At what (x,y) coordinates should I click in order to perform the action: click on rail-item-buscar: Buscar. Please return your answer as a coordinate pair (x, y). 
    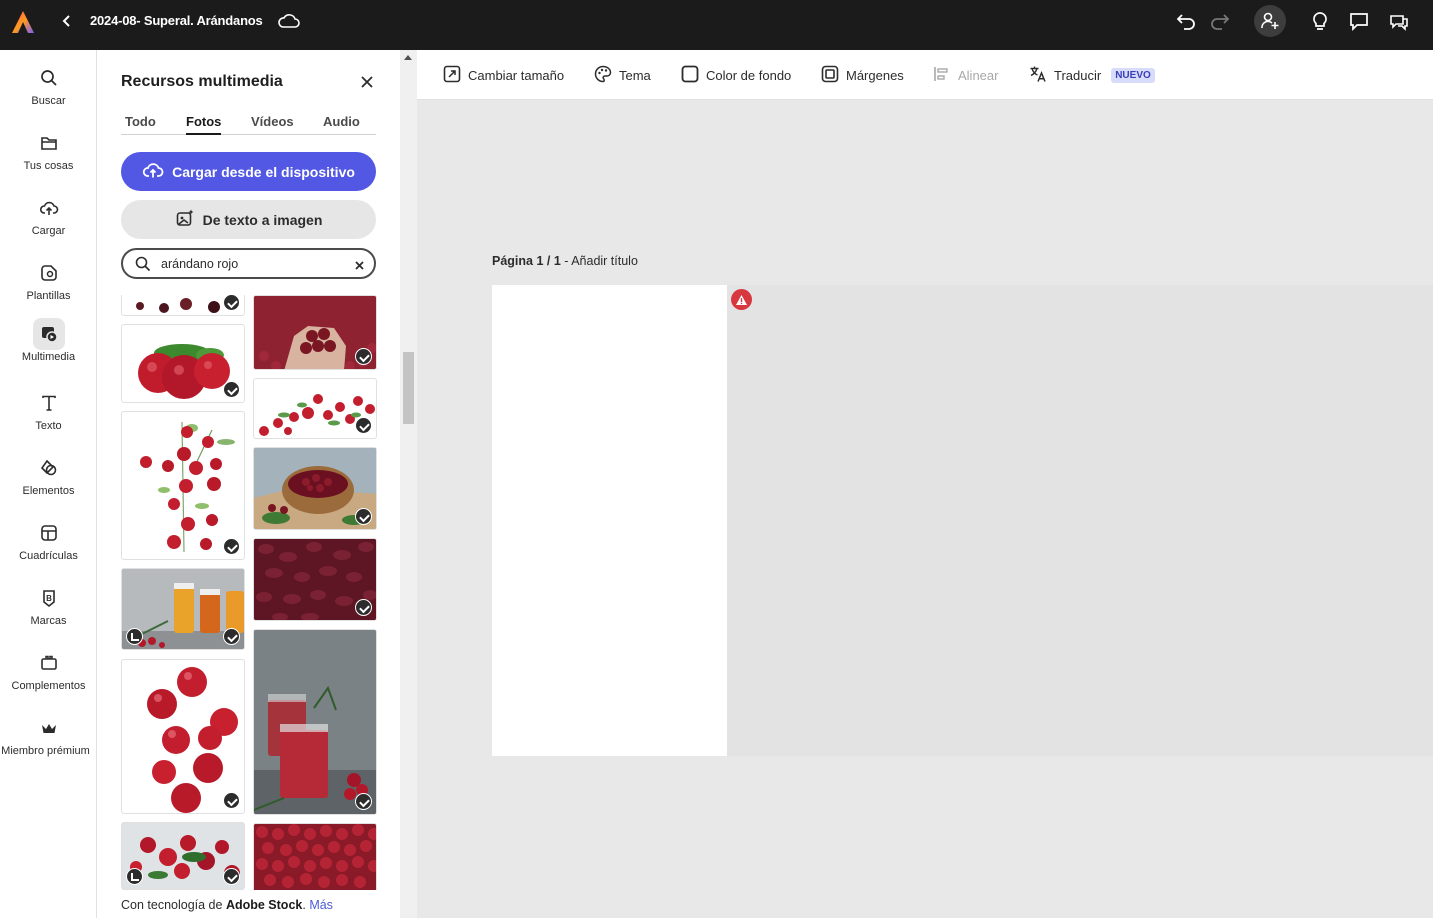
    Looking at the image, I should click on (48, 92).